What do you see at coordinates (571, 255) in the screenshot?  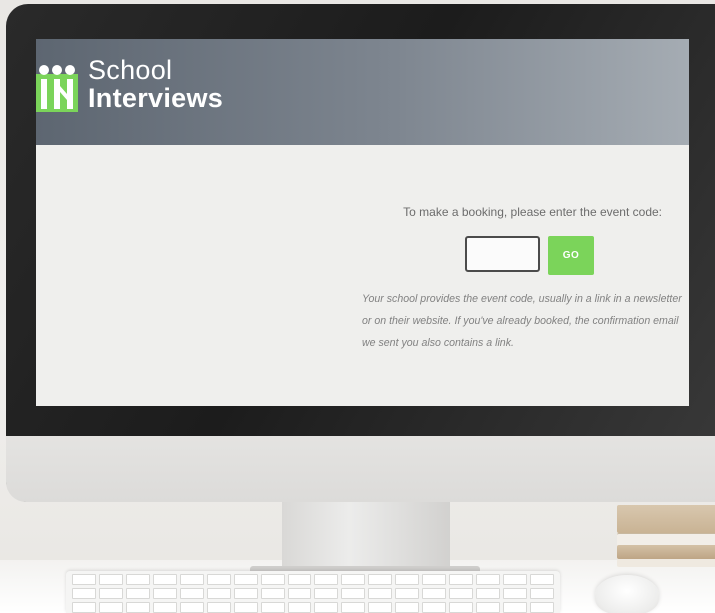 I see `go-button: GO` at bounding box center [571, 255].